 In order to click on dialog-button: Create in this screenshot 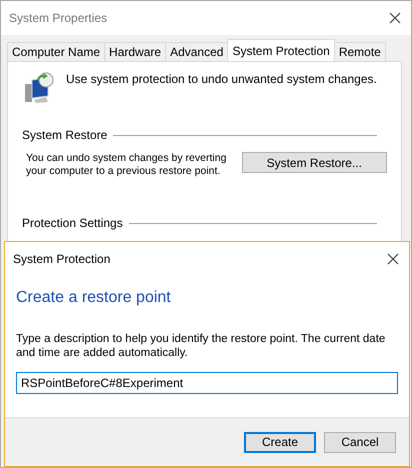, I will do `click(280, 442)`.